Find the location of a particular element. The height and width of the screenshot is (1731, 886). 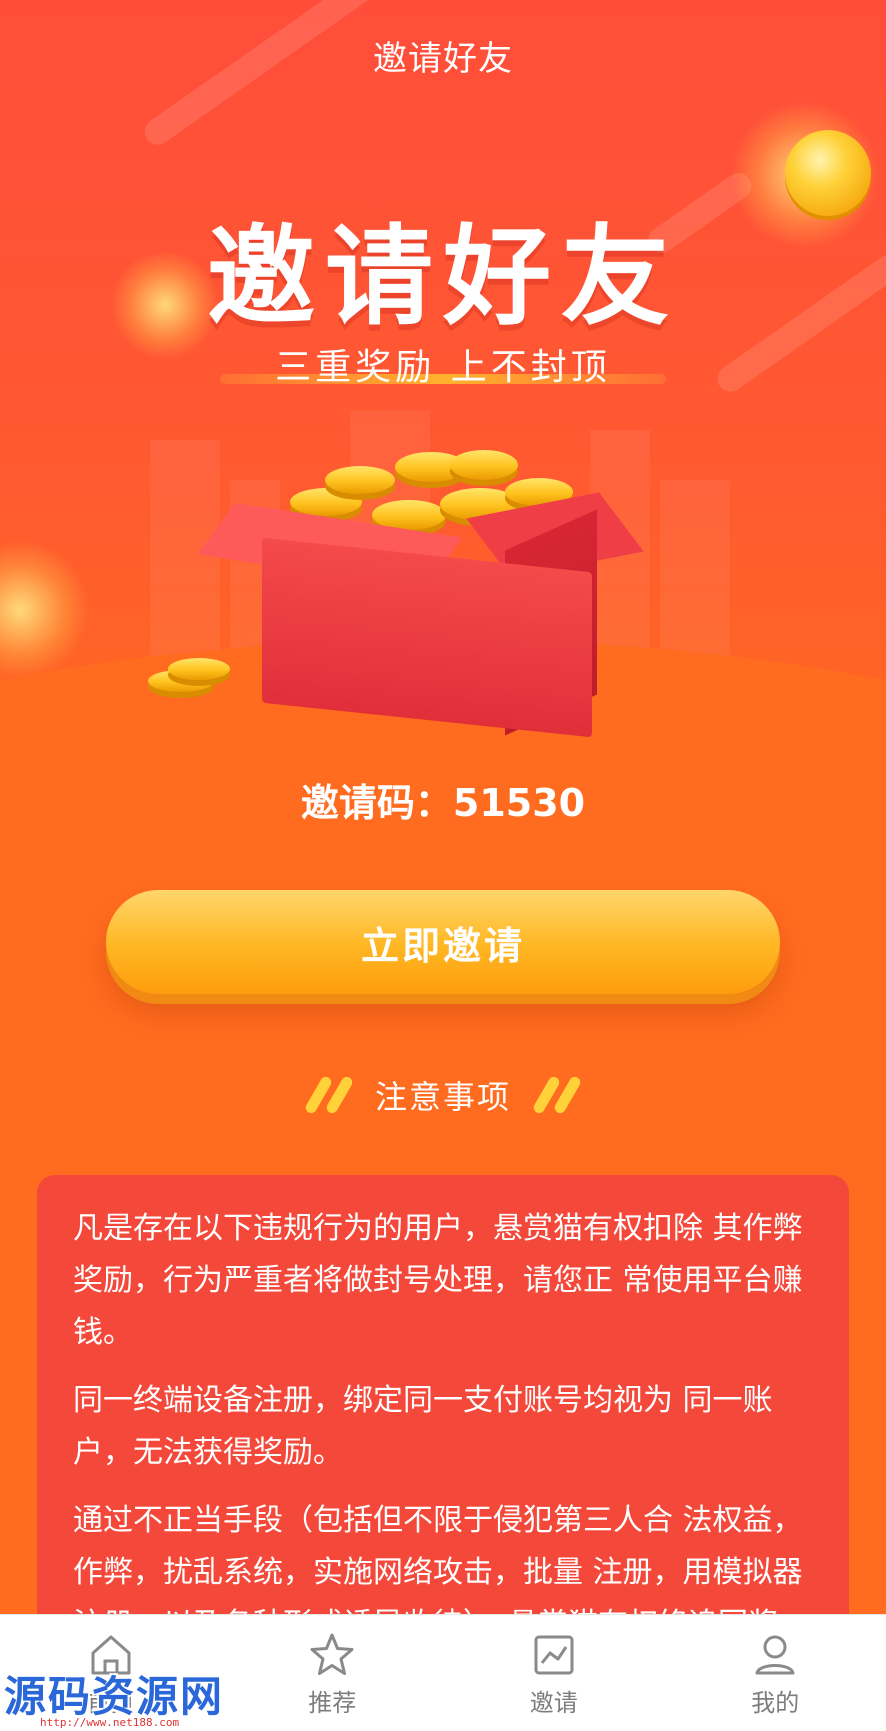

invite-code: 邀请码：51530 is located at coordinates (443, 803).